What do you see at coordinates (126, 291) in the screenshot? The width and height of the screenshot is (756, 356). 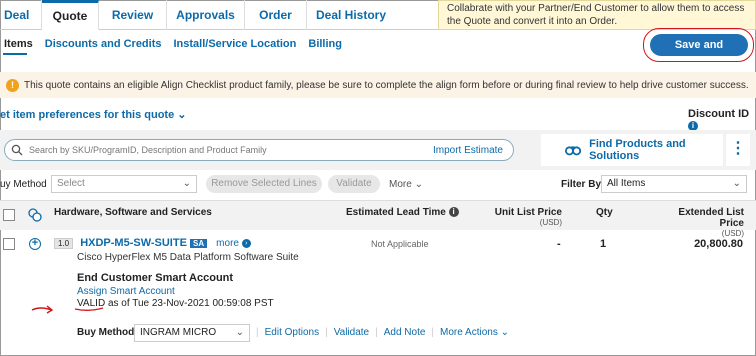 I see `assign-smart-account-link: Assign Smart Account` at bounding box center [126, 291].